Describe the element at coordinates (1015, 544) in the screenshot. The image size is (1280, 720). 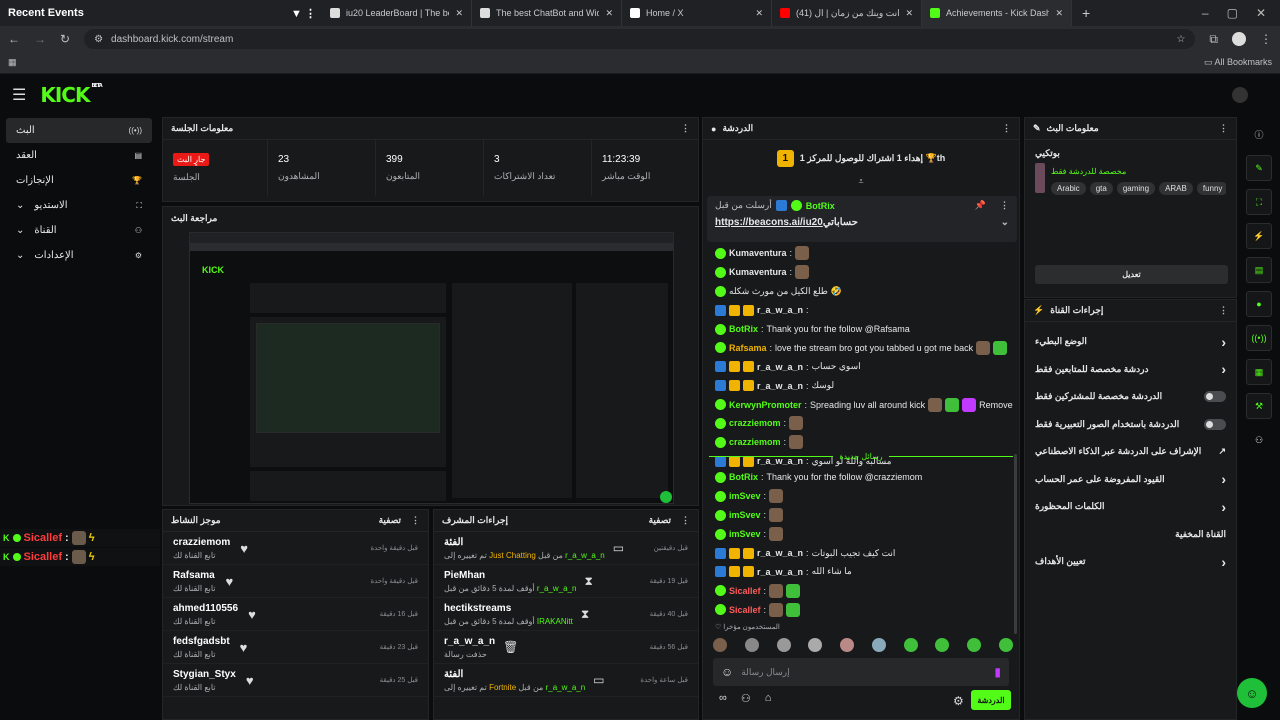
I see `chat-scrollbar` at that location.